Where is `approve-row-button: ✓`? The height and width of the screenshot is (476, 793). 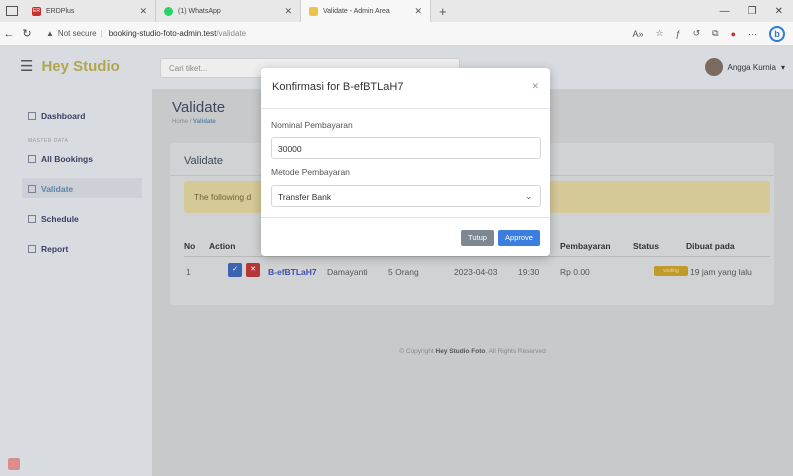
approve-row-button: ✓ is located at coordinates (235, 270).